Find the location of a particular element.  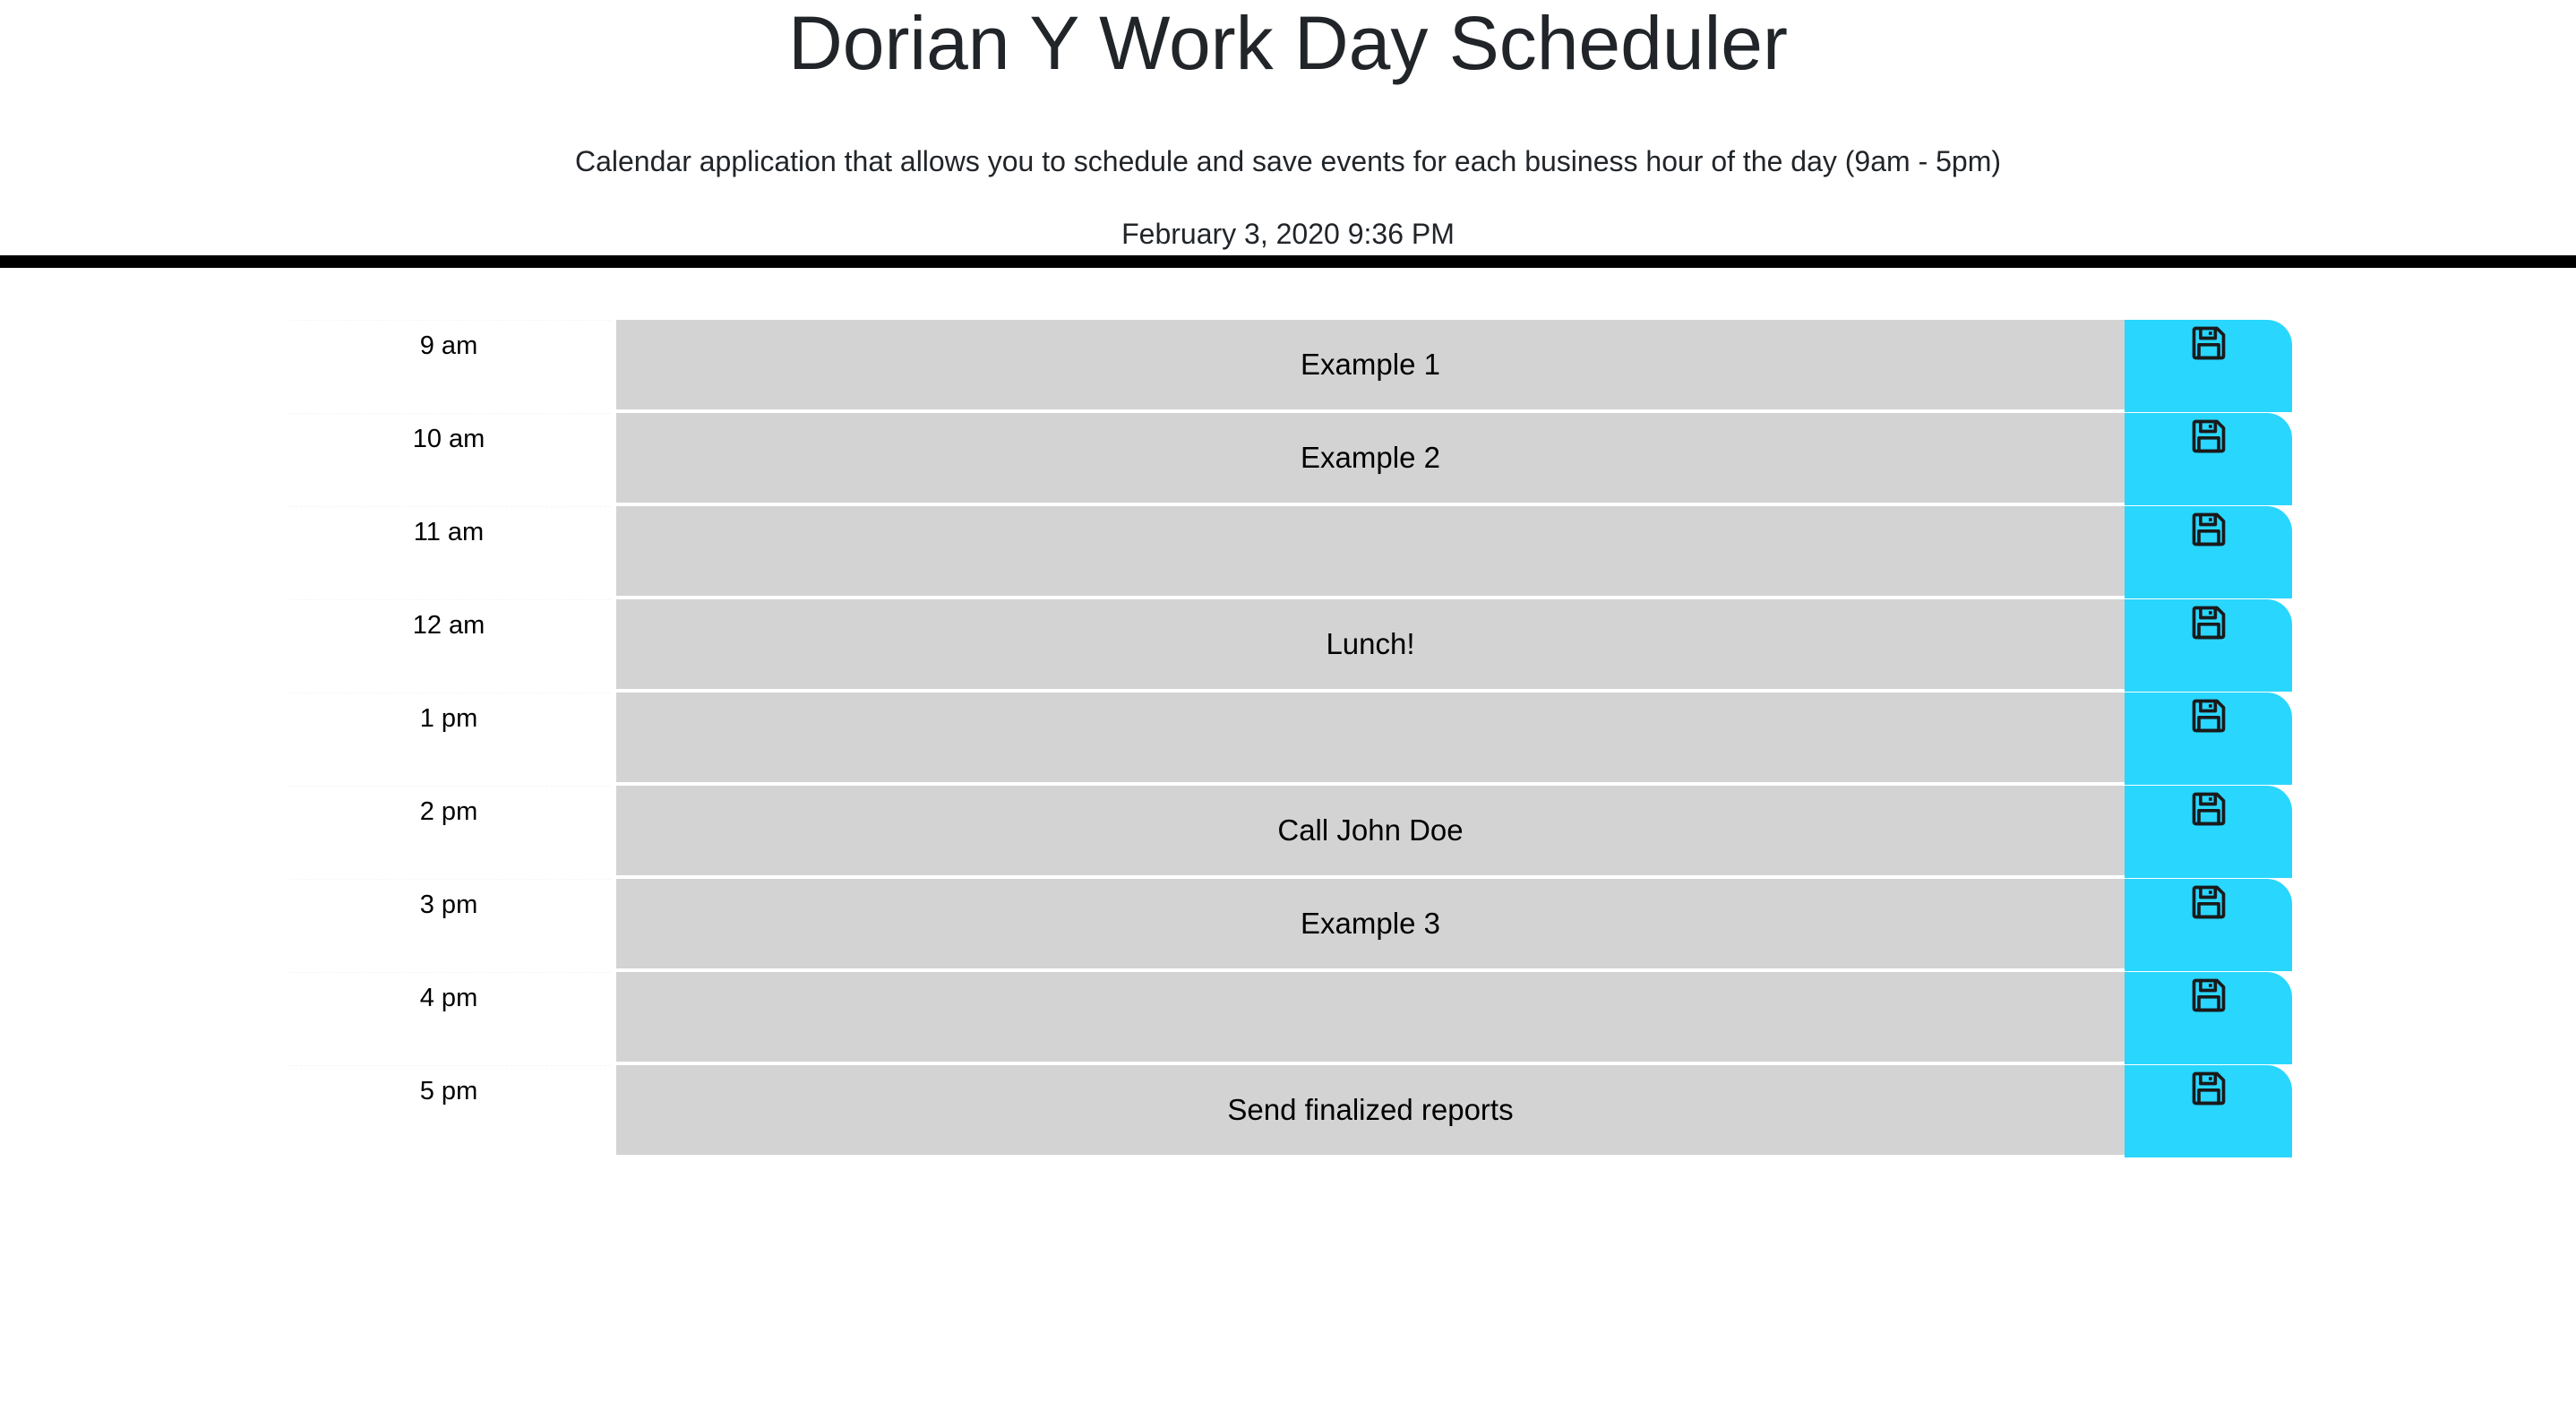

hour-label: 10 am is located at coordinates (449, 458).